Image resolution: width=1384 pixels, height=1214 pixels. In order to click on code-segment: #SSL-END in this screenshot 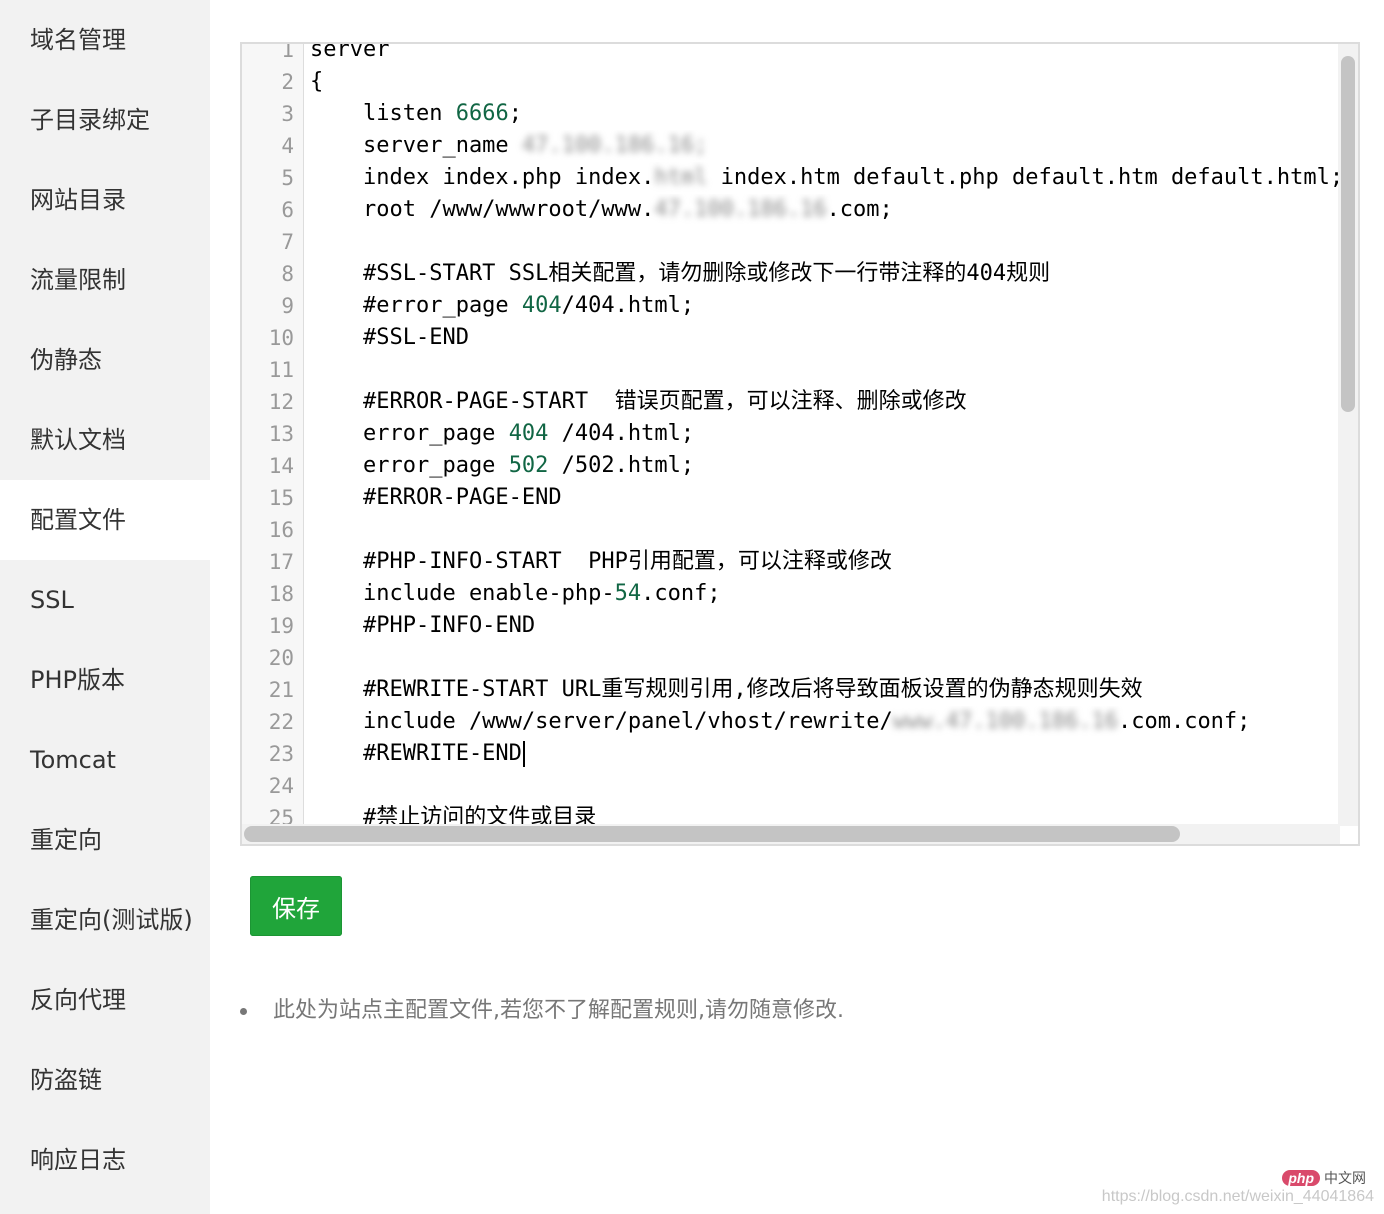, I will do `click(389, 337)`.